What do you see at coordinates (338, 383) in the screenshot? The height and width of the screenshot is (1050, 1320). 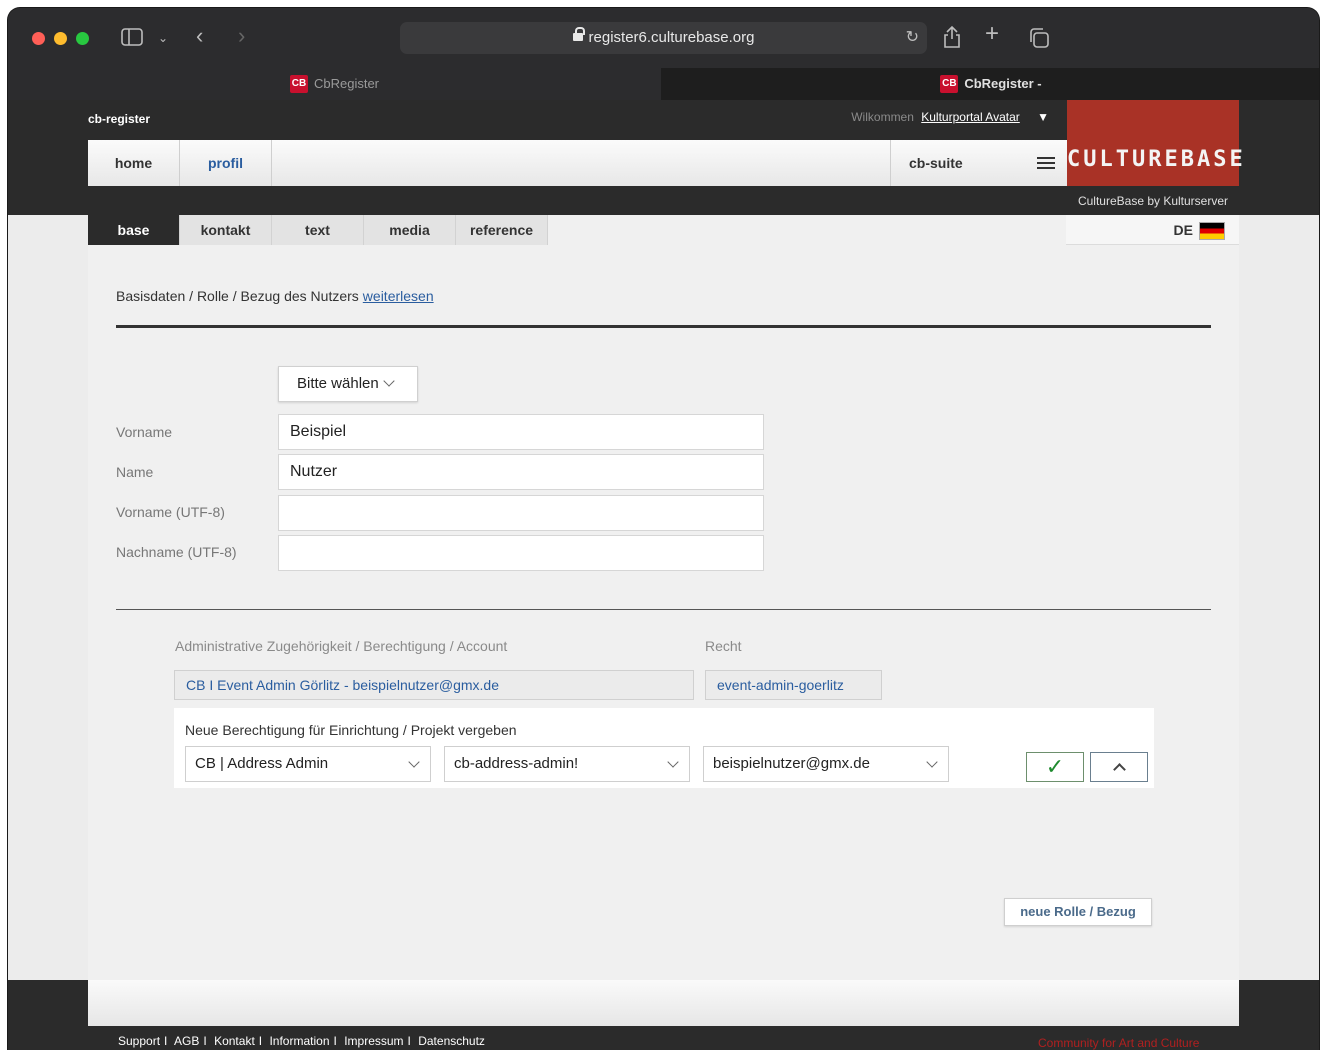 I see `salutation-select-value: Bitte wählen` at bounding box center [338, 383].